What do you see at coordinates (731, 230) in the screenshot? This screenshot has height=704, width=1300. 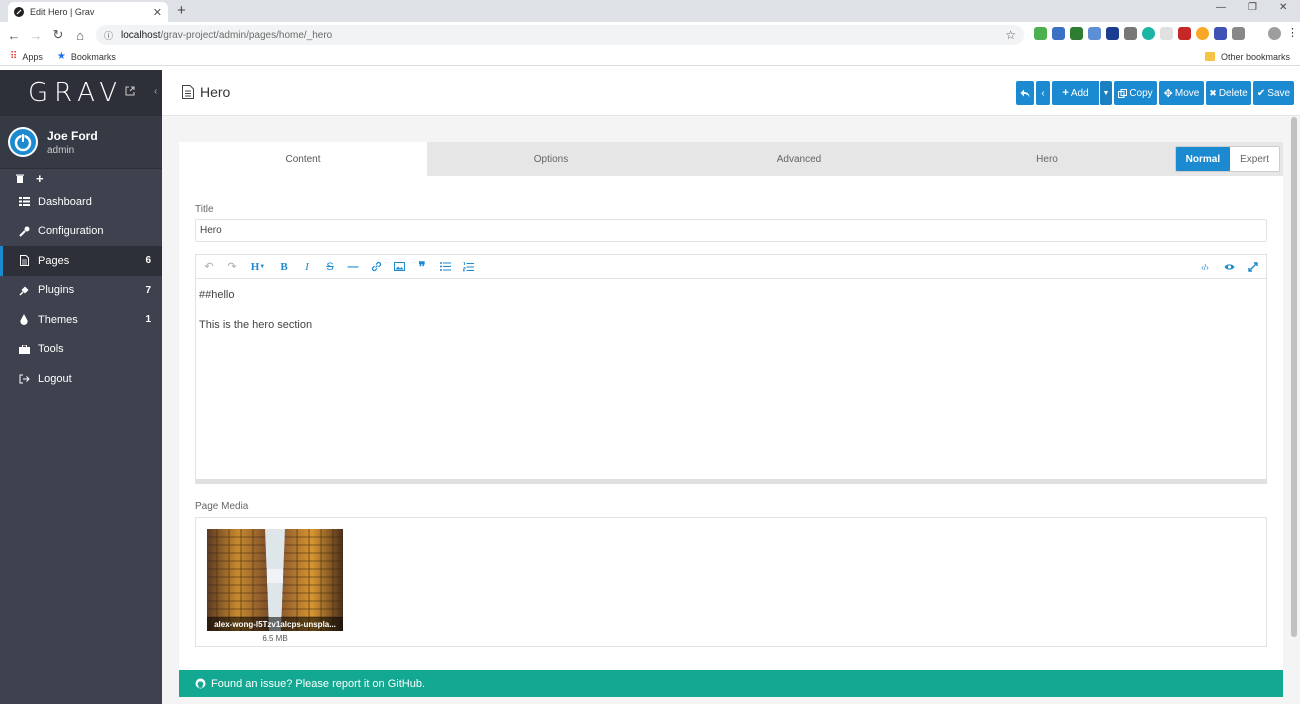 I see `title-input: Hero` at bounding box center [731, 230].